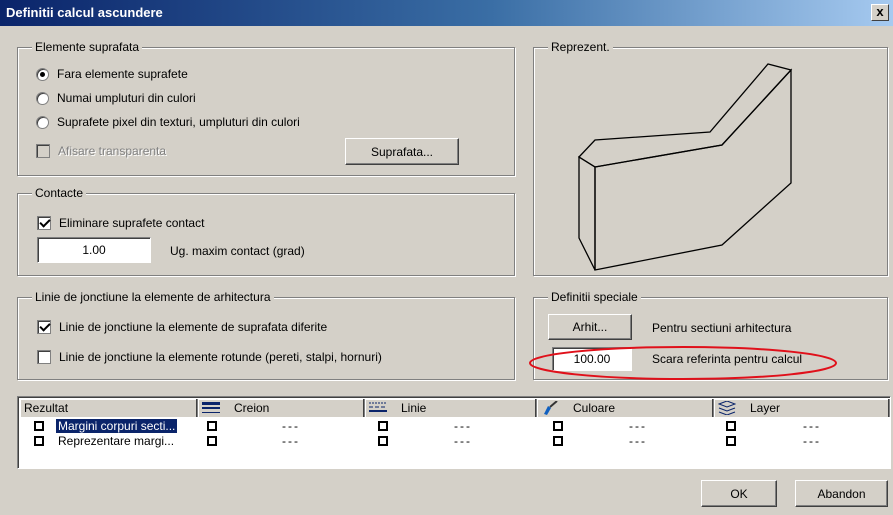  I want to click on input-value: 100.00, so click(592, 359).